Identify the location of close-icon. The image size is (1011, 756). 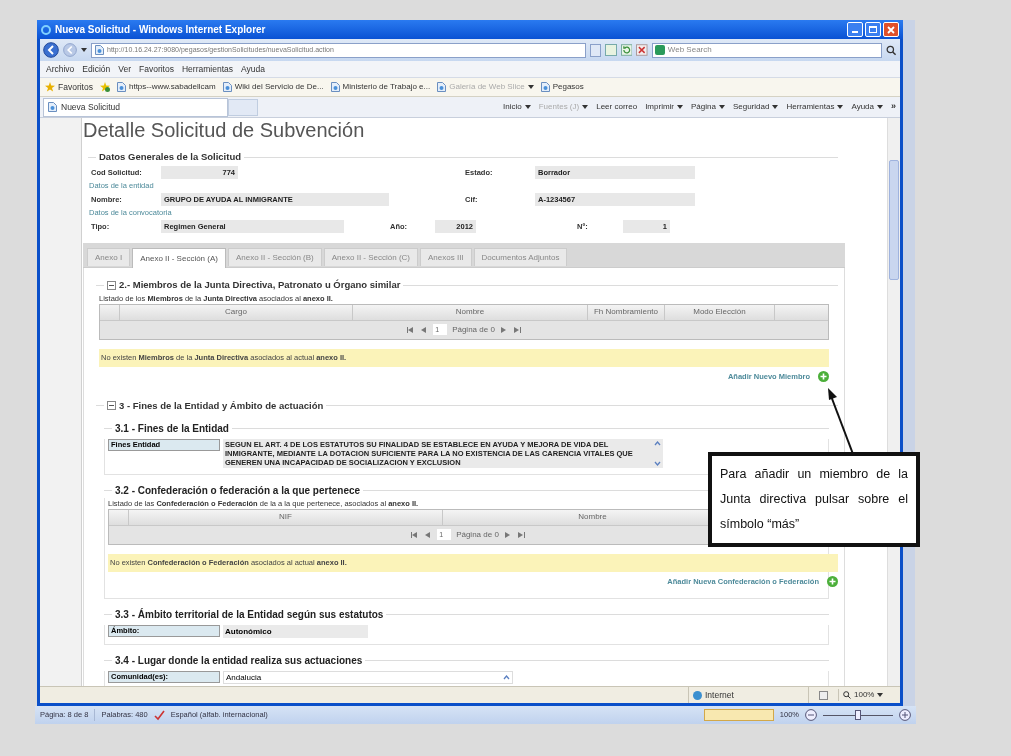
(891, 29).